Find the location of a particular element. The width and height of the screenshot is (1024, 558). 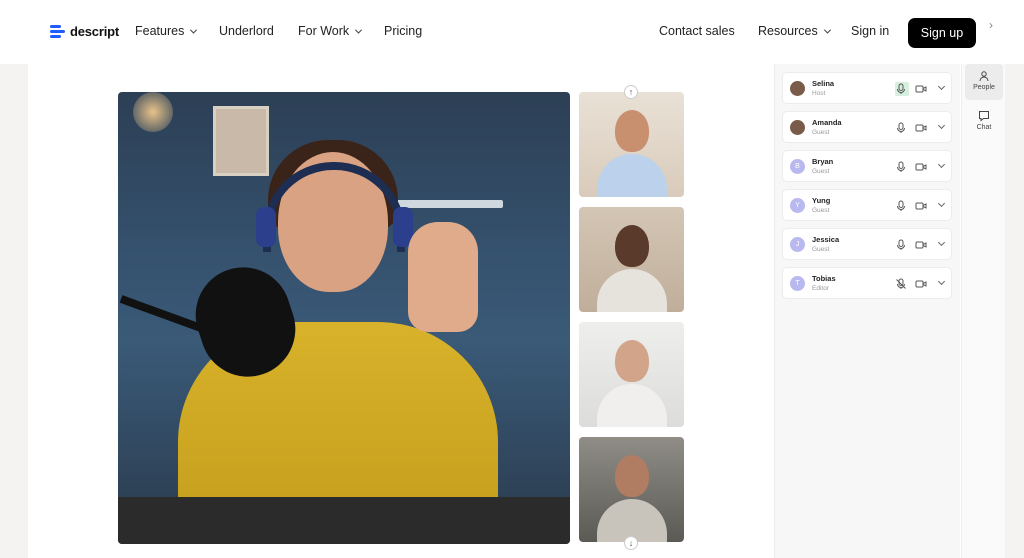

avatar: Y is located at coordinates (797, 205).